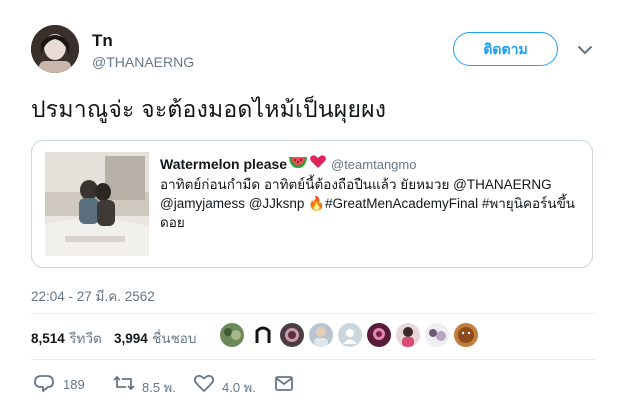 The width and height of the screenshot is (625, 413). What do you see at coordinates (209, 109) in the screenshot?
I see `tweet-text: ปรมาณูจ่ะ จะต้องมอดไหม้เป็นผุยผง` at bounding box center [209, 109].